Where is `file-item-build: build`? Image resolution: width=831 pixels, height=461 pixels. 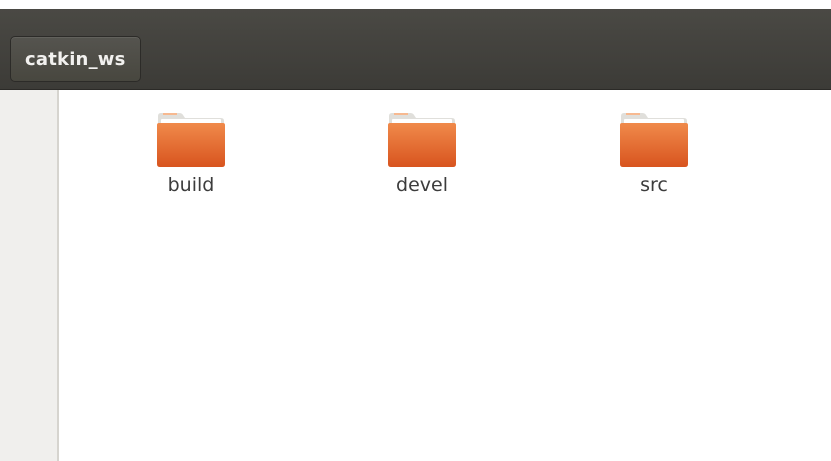
file-item-build: build is located at coordinates (191, 153).